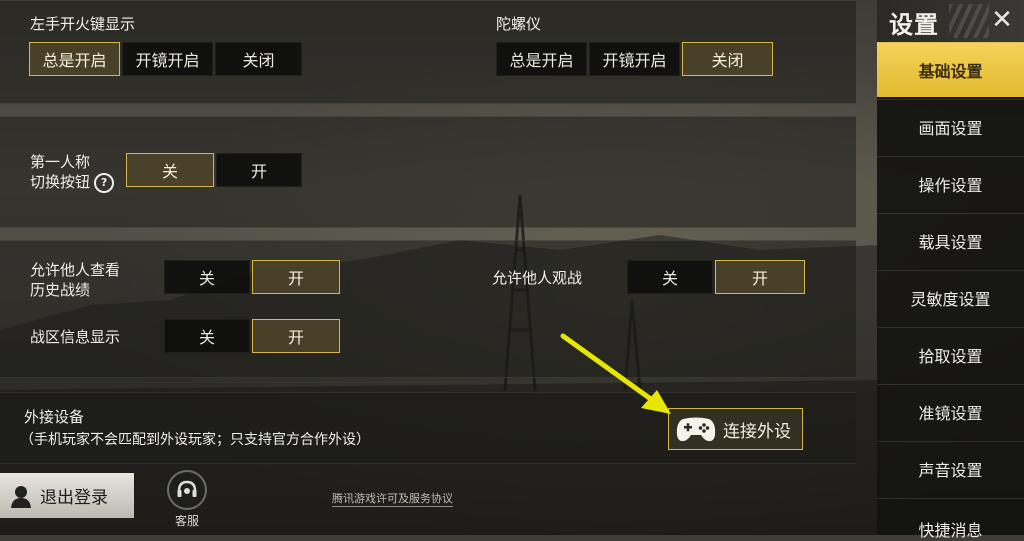 This screenshot has width=1024, height=541. Describe the element at coordinates (296, 277) in the screenshot. I see `allow-history-option-on: 开` at that location.